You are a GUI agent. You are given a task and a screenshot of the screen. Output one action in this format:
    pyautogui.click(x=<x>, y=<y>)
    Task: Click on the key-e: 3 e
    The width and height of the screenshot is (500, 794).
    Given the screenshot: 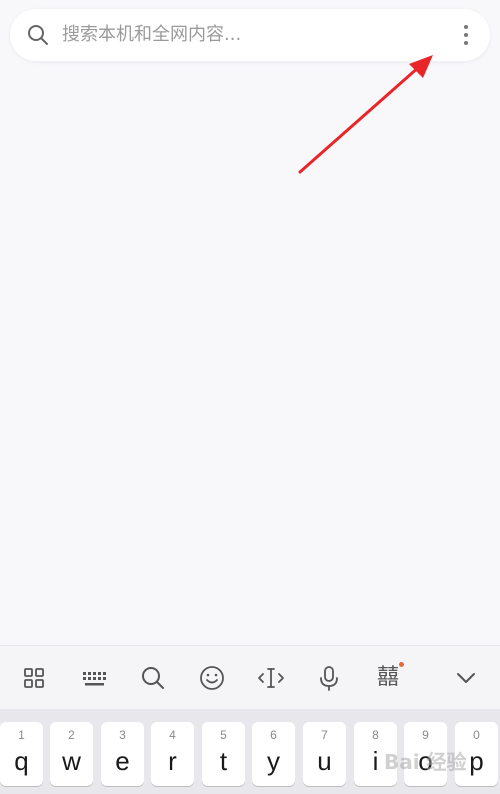 What is the action you would take?
    pyautogui.click(x=122, y=754)
    